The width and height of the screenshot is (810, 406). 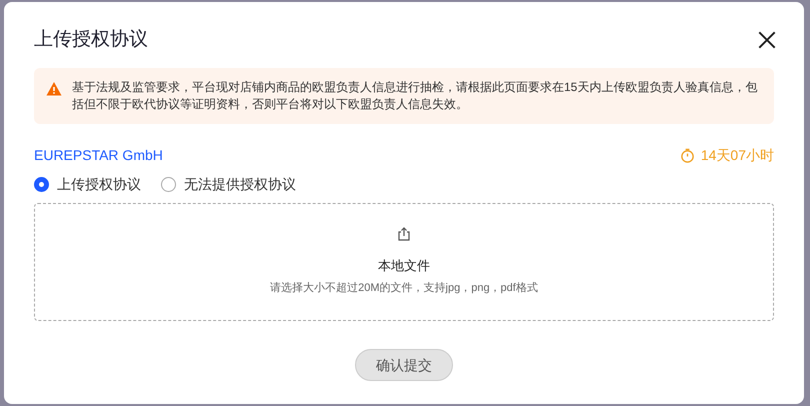 I want to click on countdown-text: 14天07小时, so click(x=737, y=155).